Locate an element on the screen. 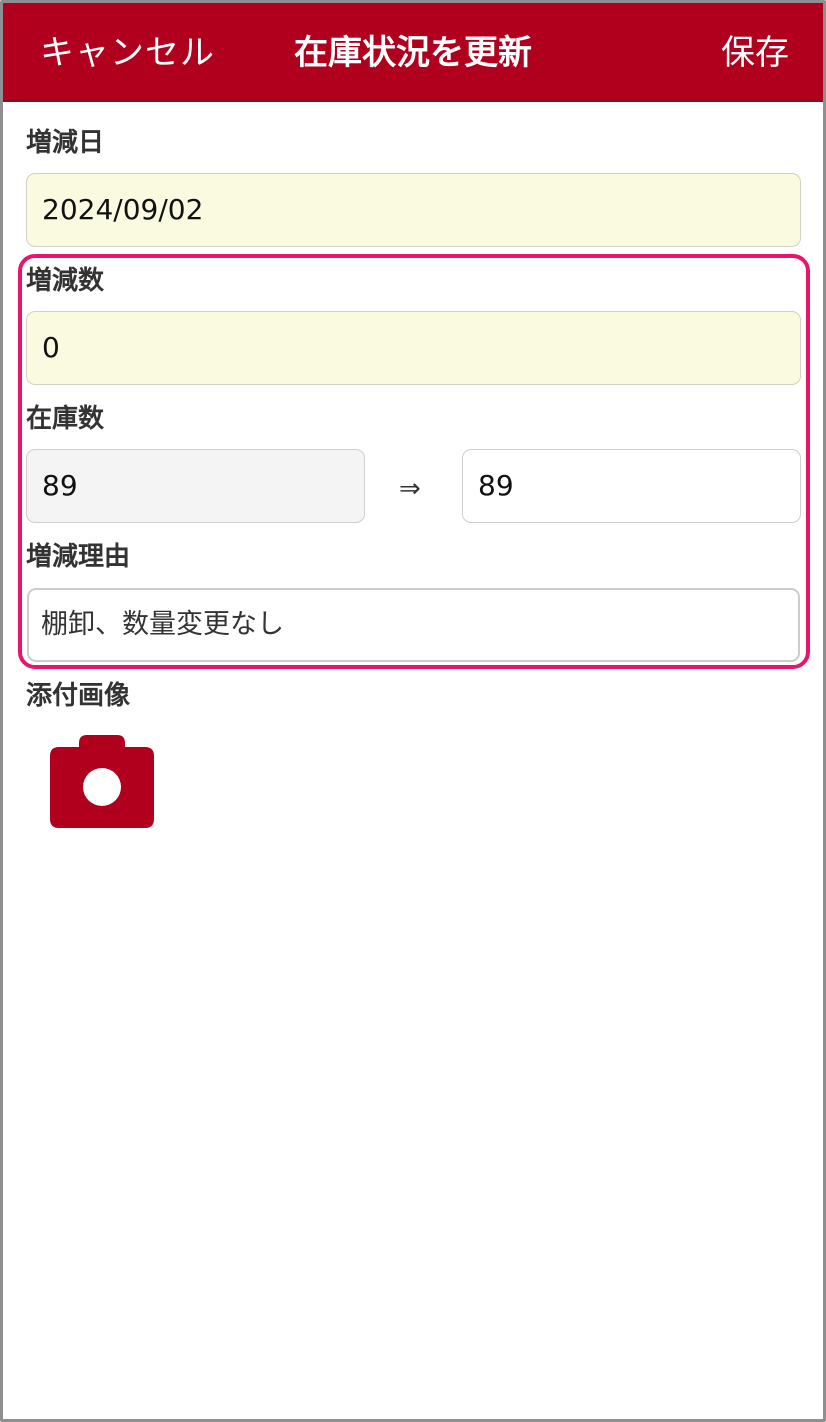 Image resolution: width=826 pixels, height=1422 pixels. change-quantity-label: 増減数 is located at coordinates (65, 281).